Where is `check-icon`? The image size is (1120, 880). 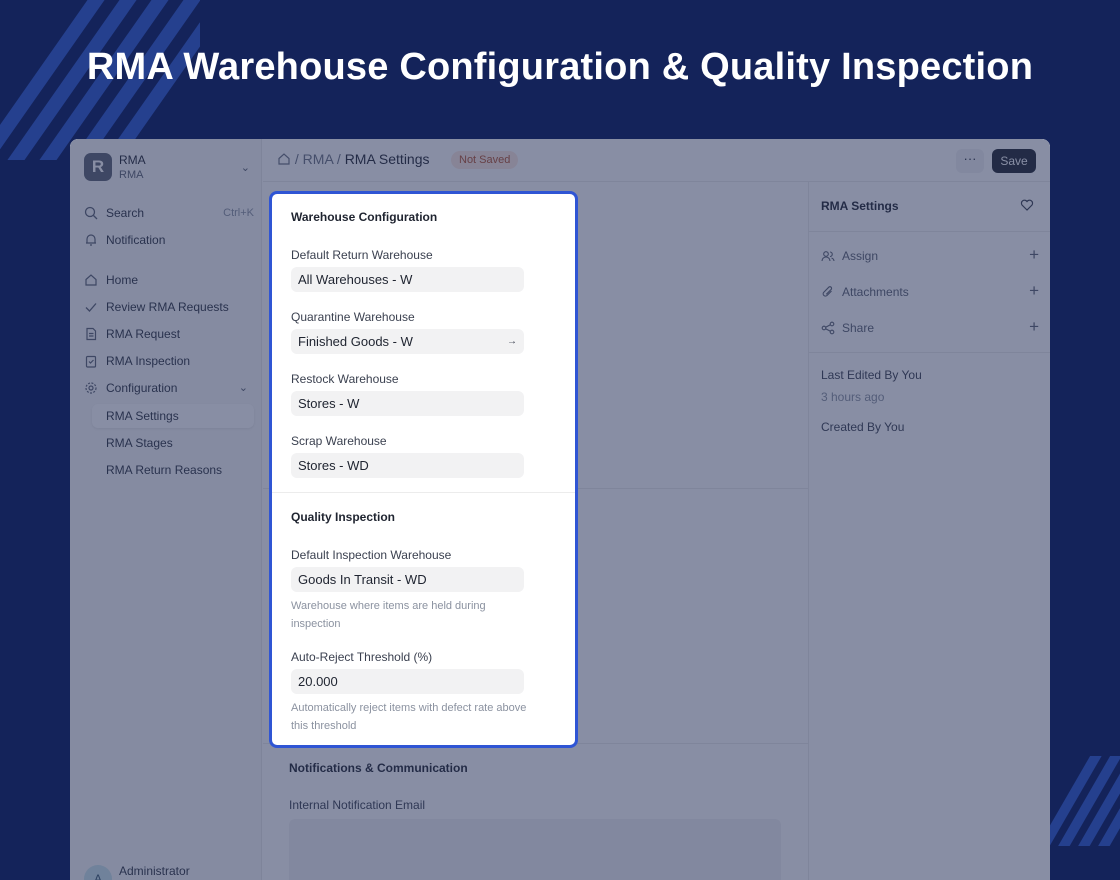
check-icon is located at coordinates (91, 307).